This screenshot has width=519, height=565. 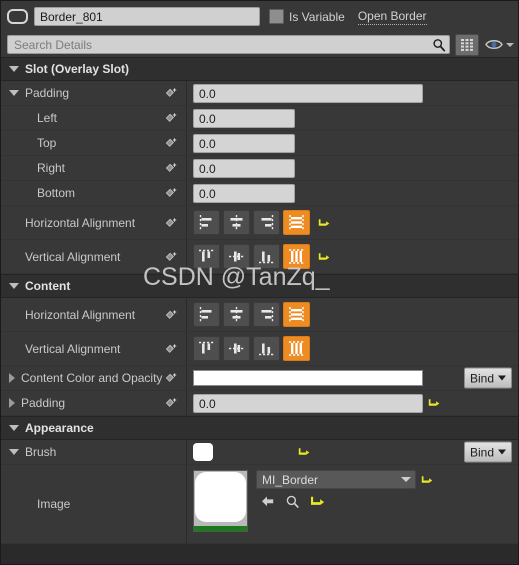 I want to click on section-title: Slot (Overlay Slot), so click(x=77, y=69).